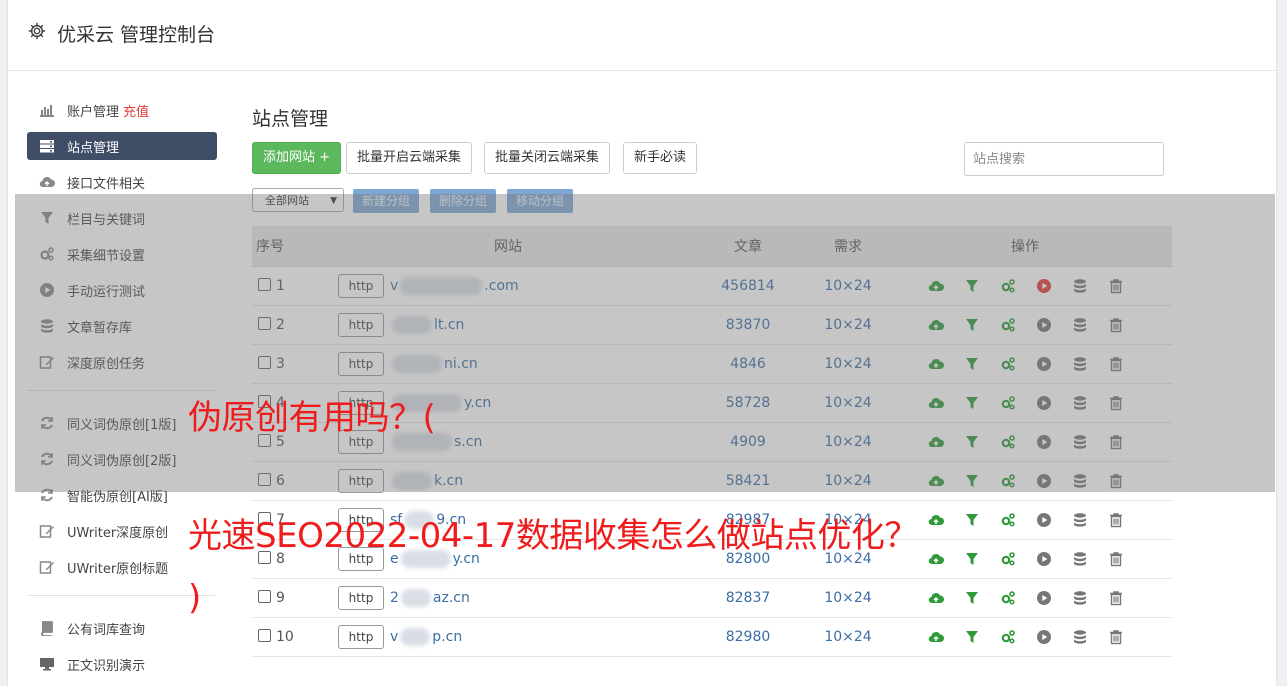  What do you see at coordinates (426, 481) in the screenshot?
I see `site-domain-link: k.cn` at bounding box center [426, 481].